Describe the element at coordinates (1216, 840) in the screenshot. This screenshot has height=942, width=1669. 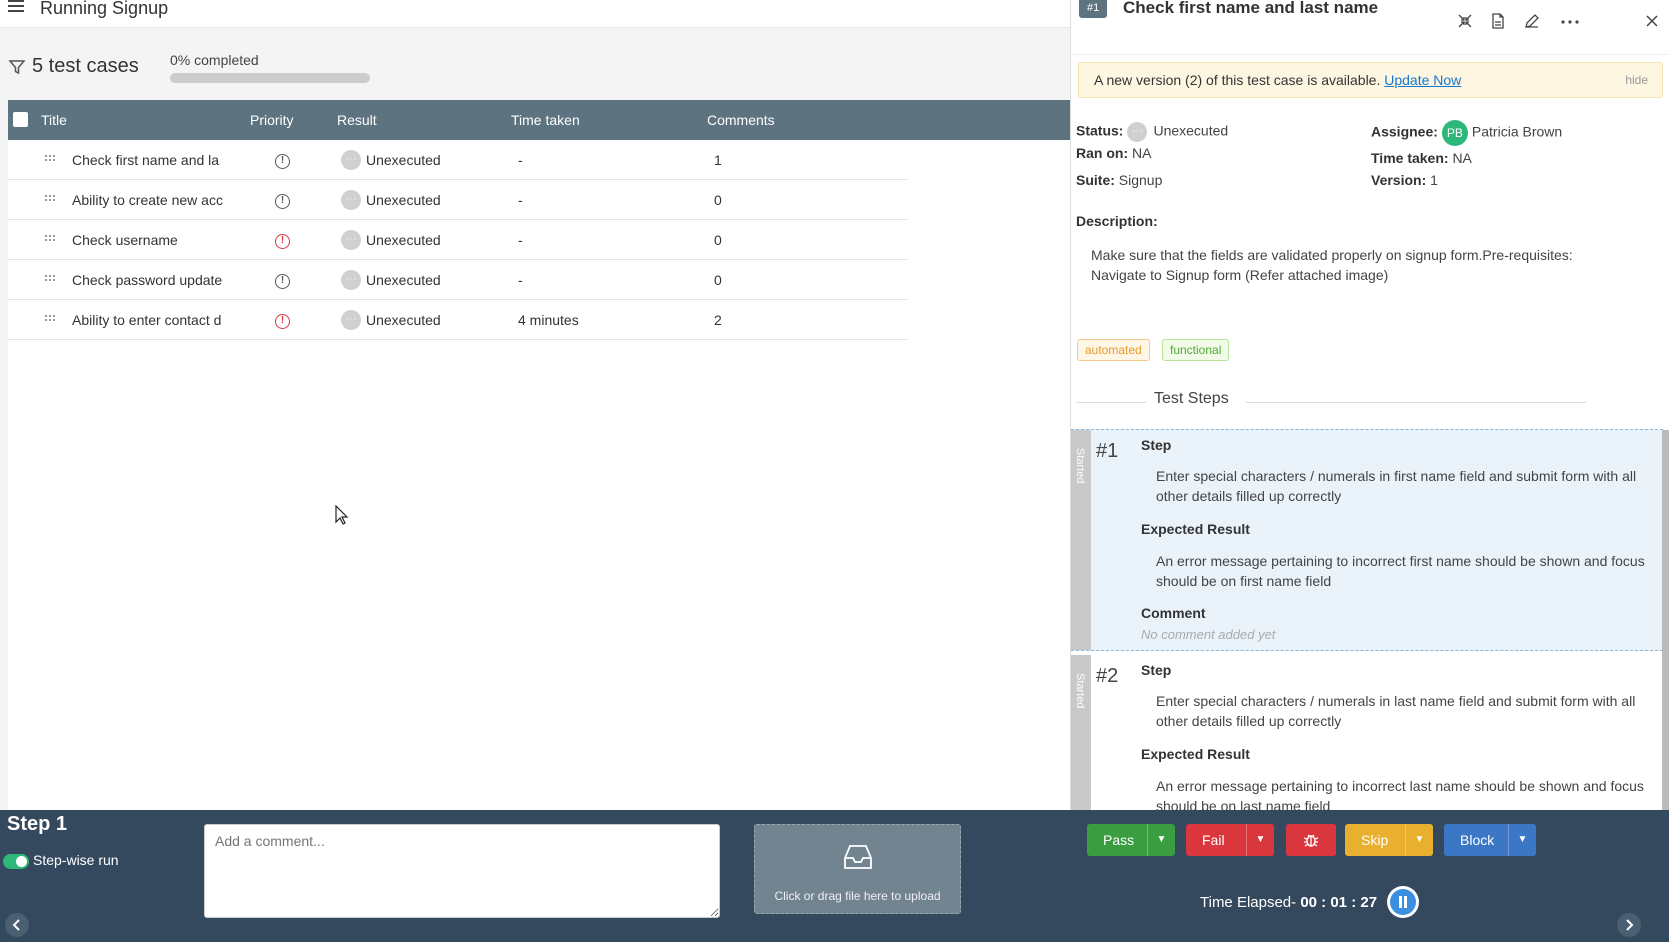
I see `fail-button: Fail` at that location.